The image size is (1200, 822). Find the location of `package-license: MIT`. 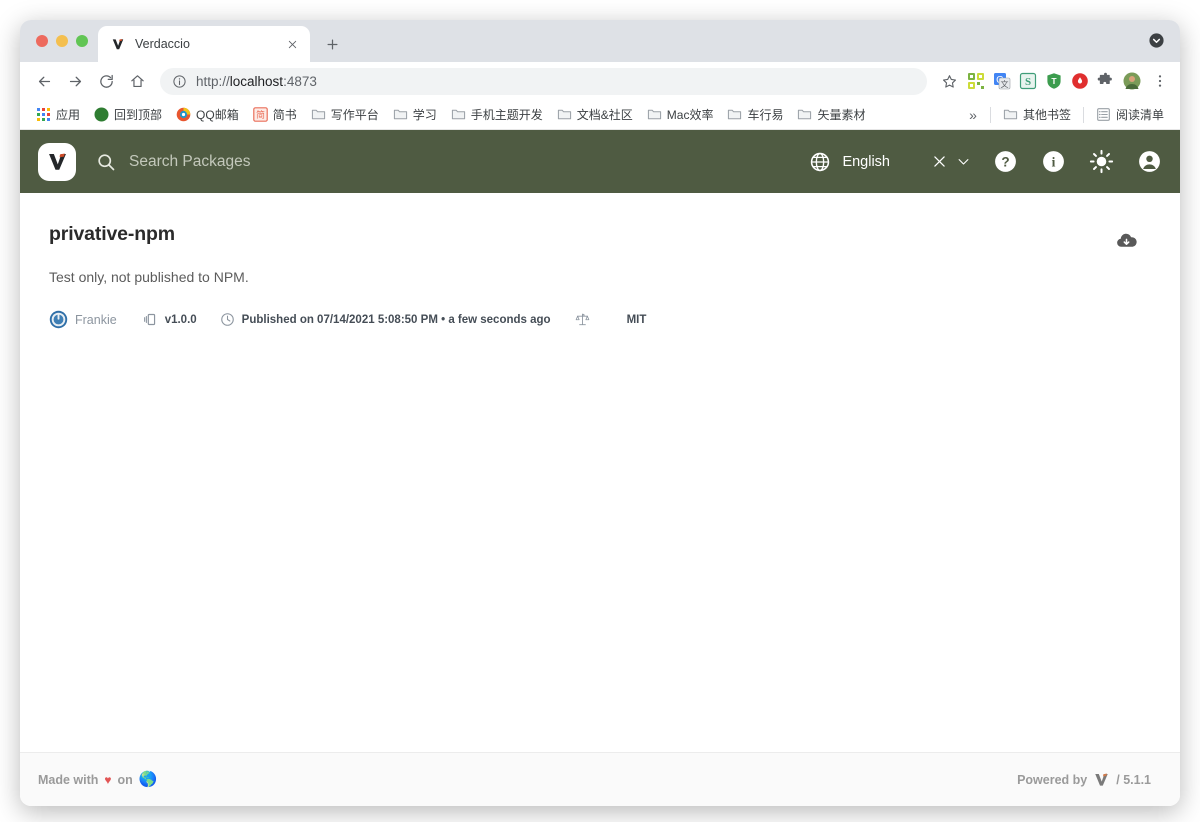

package-license: MIT is located at coordinates (611, 319).